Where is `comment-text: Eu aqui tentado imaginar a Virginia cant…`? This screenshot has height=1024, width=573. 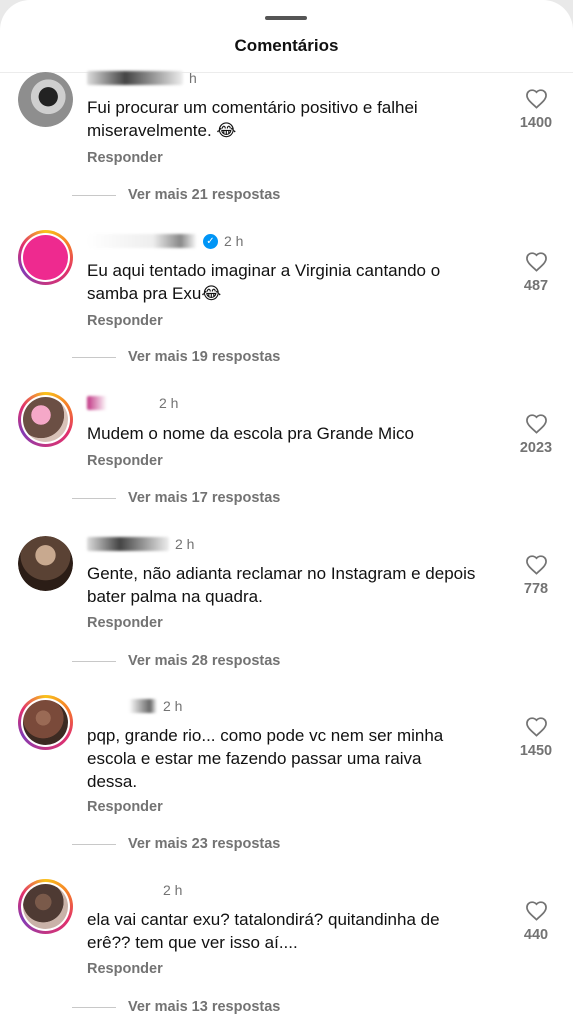 comment-text: Eu aqui tentado imaginar a Virginia cant… is located at coordinates (264, 282).